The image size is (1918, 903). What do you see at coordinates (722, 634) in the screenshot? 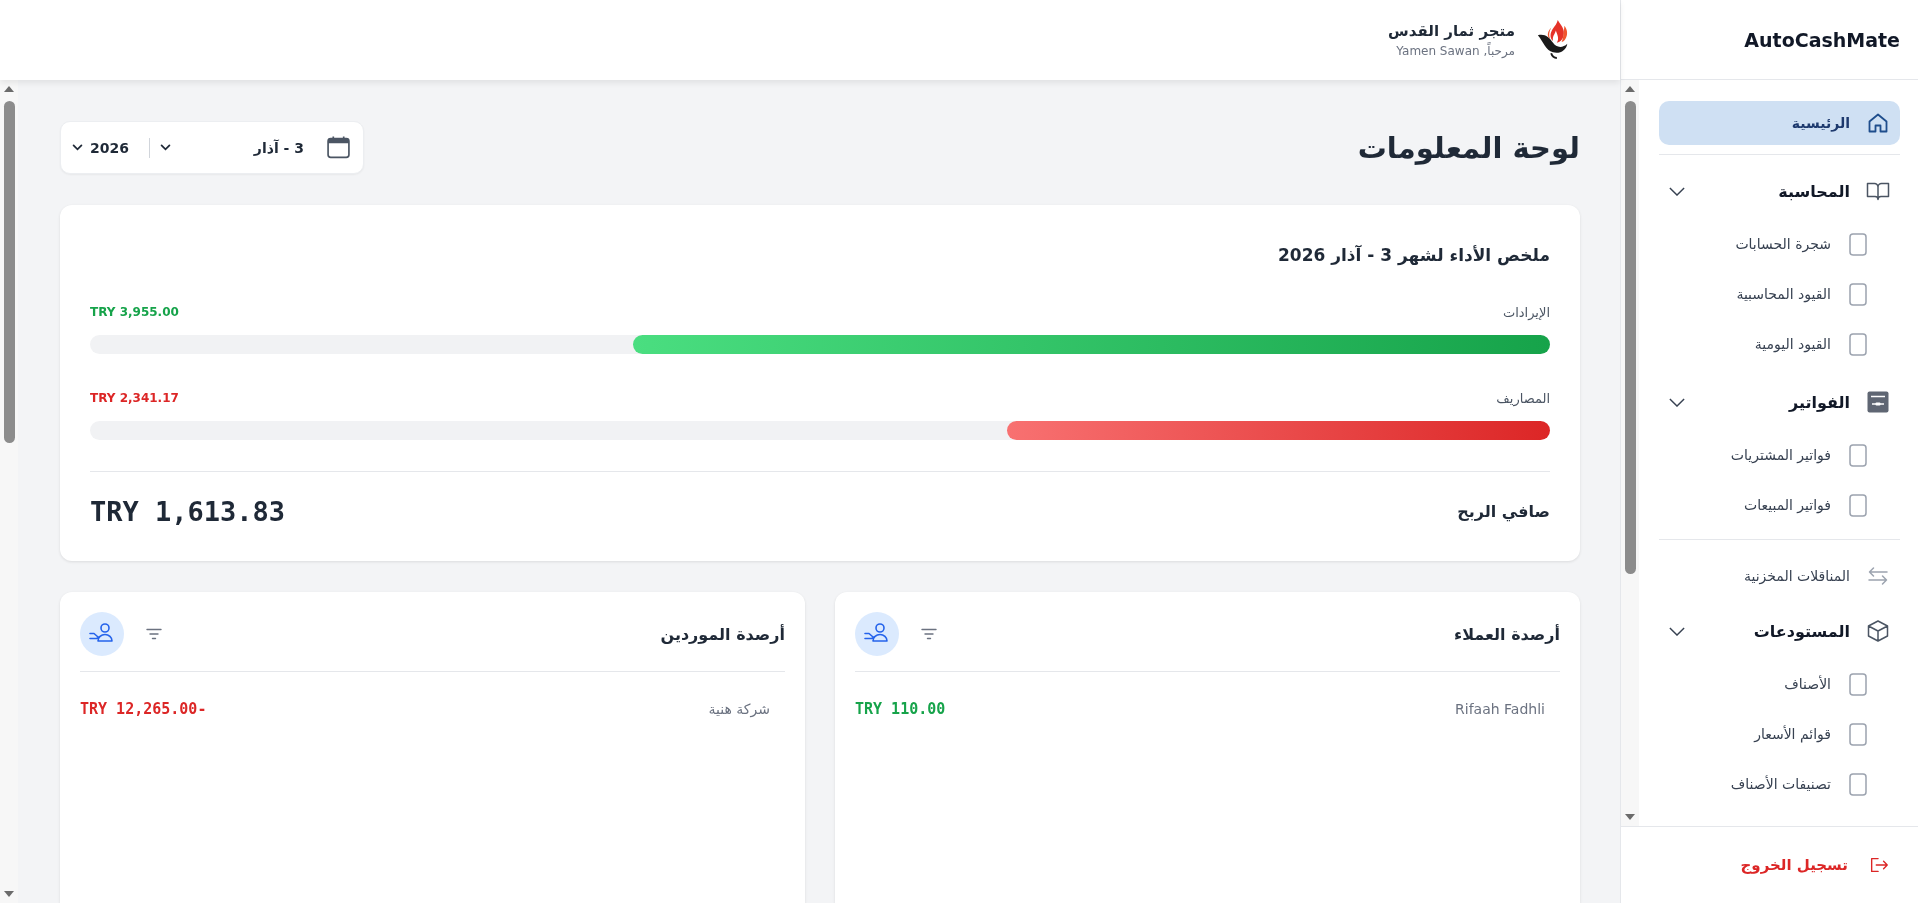
I see `balance-card-title: أرصدة الموردين` at bounding box center [722, 634].